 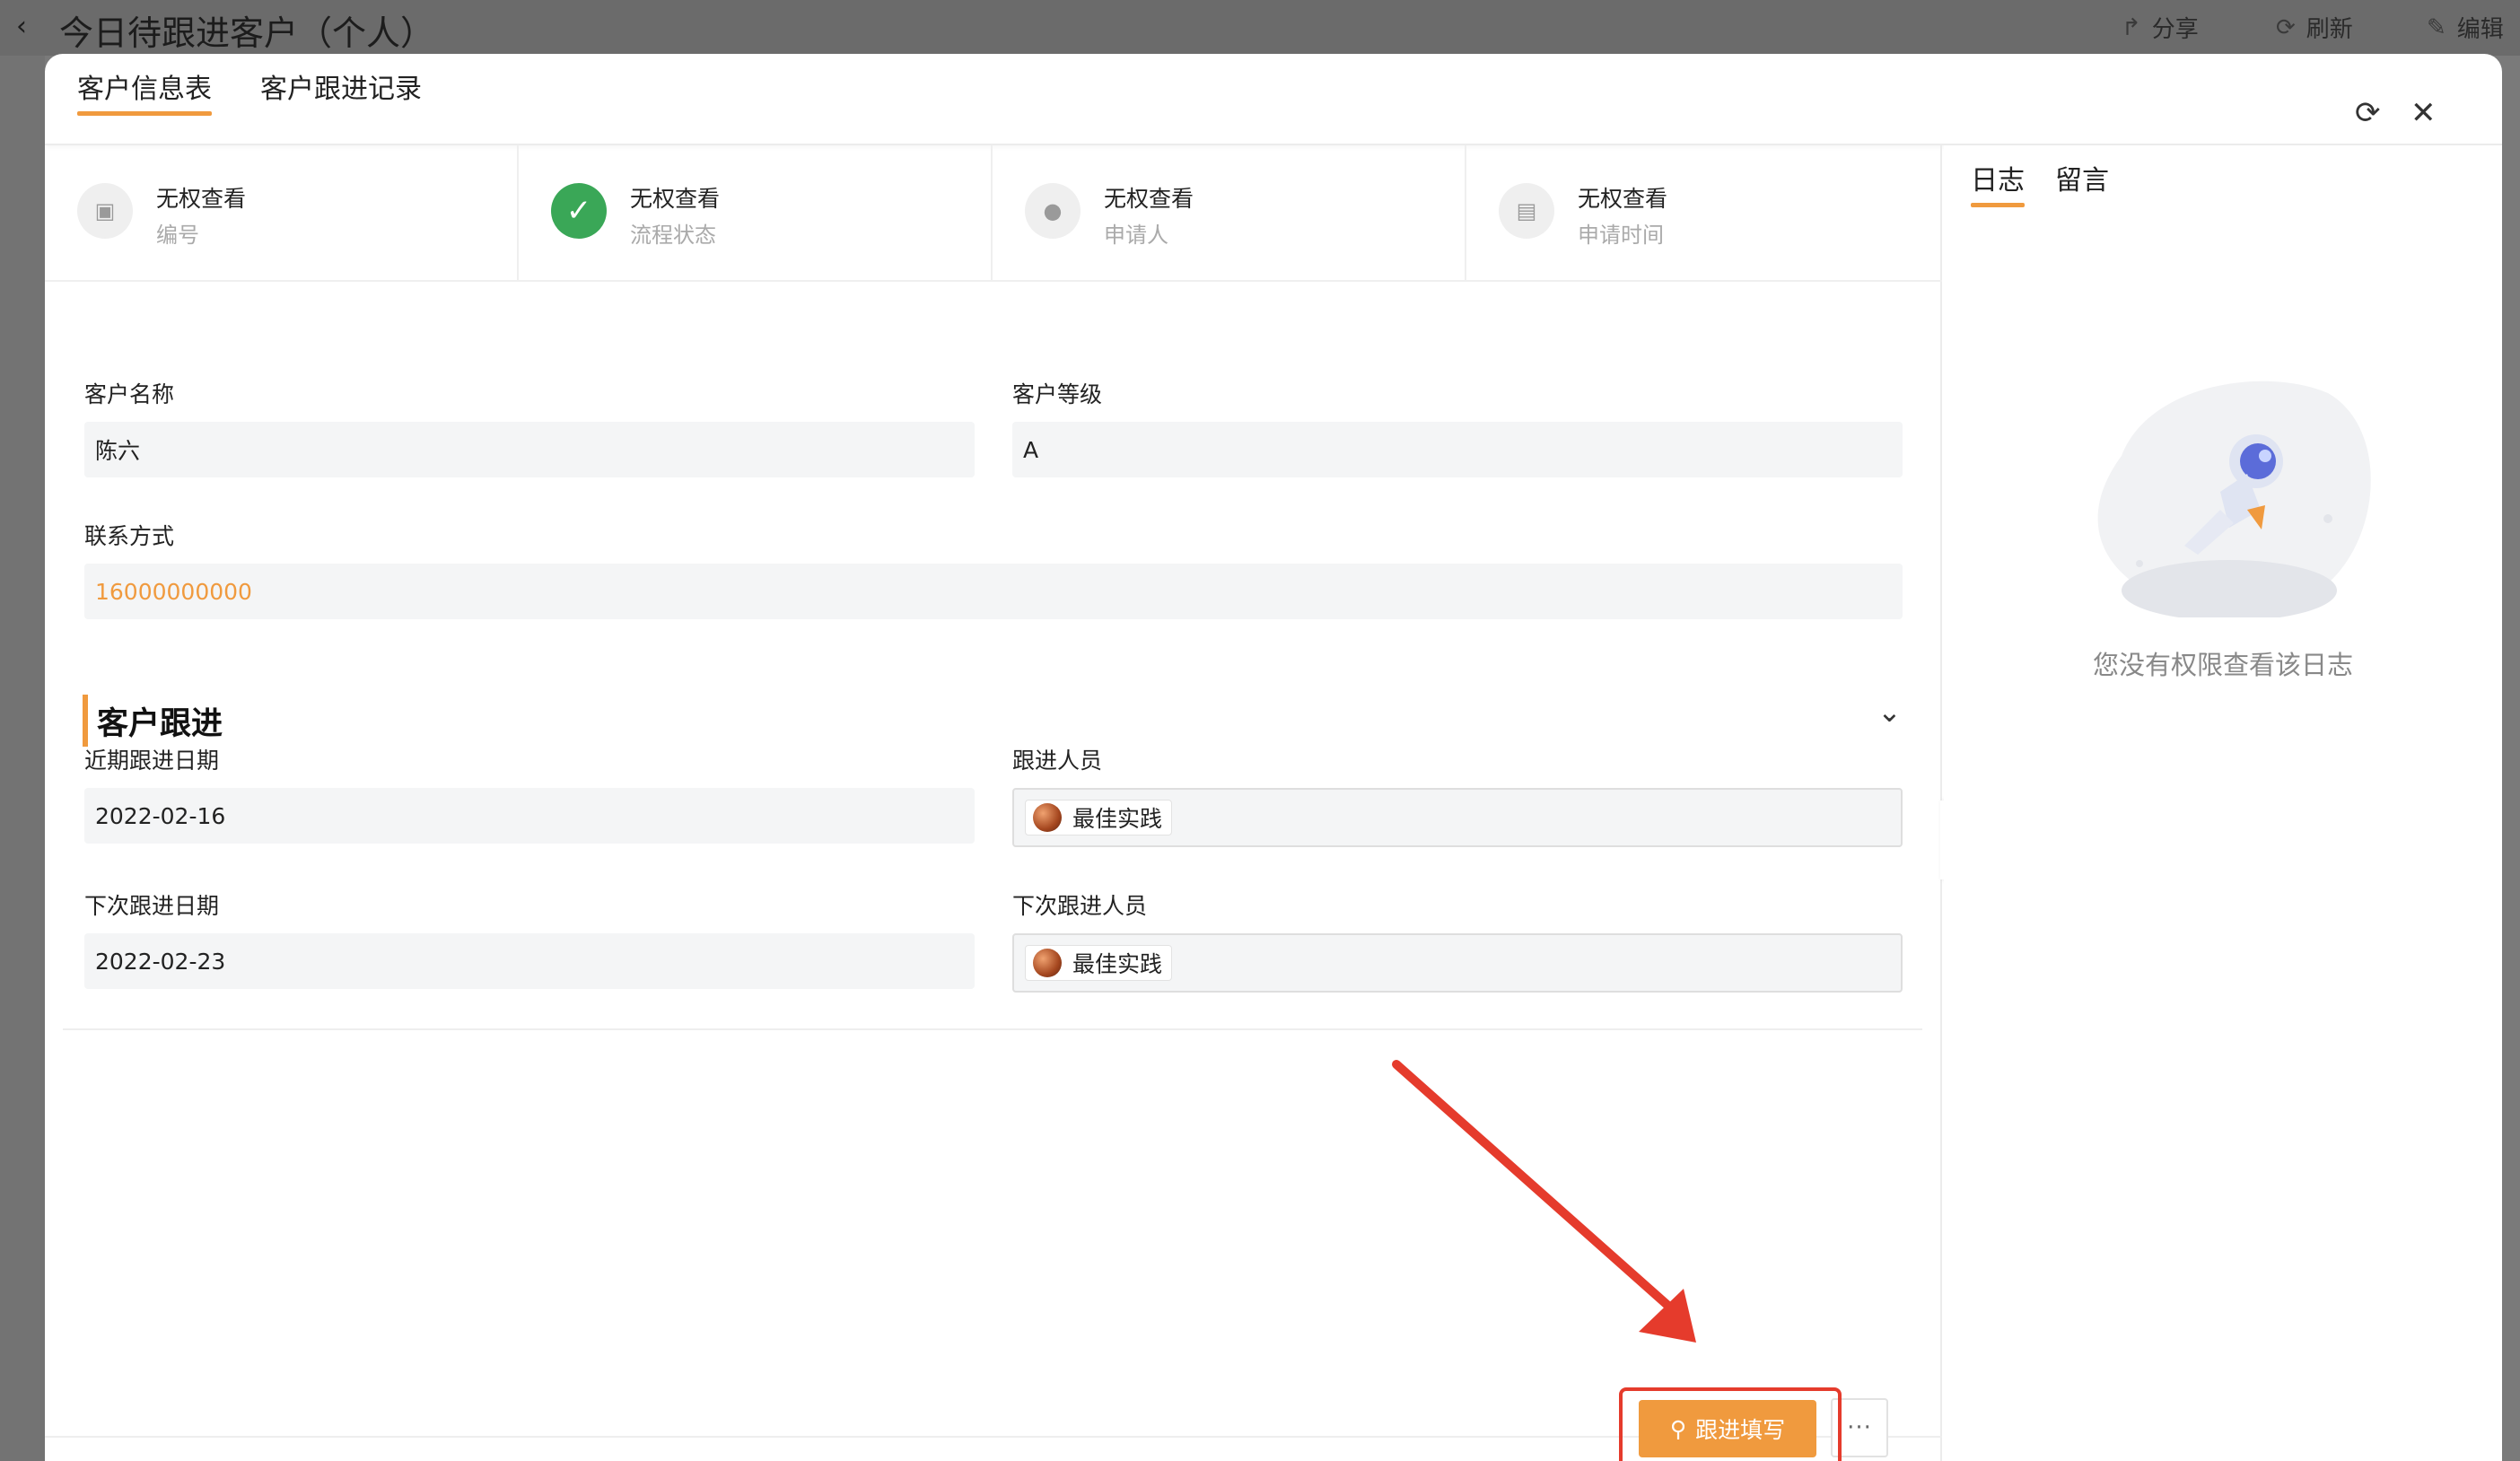 What do you see at coordinates (22, 26) in the screenshot?
I see `back-icon: ‹` at bounding box center [22, 26].